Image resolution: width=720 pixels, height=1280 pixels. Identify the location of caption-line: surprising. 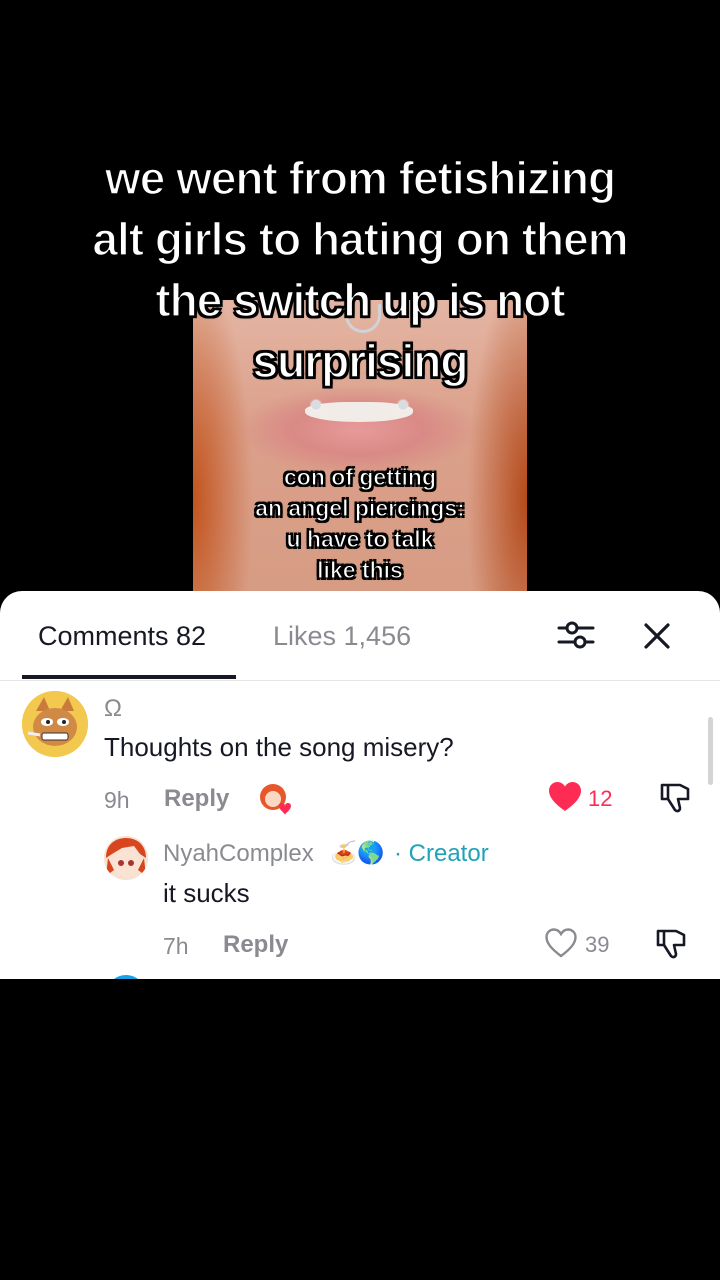
(360, 361).